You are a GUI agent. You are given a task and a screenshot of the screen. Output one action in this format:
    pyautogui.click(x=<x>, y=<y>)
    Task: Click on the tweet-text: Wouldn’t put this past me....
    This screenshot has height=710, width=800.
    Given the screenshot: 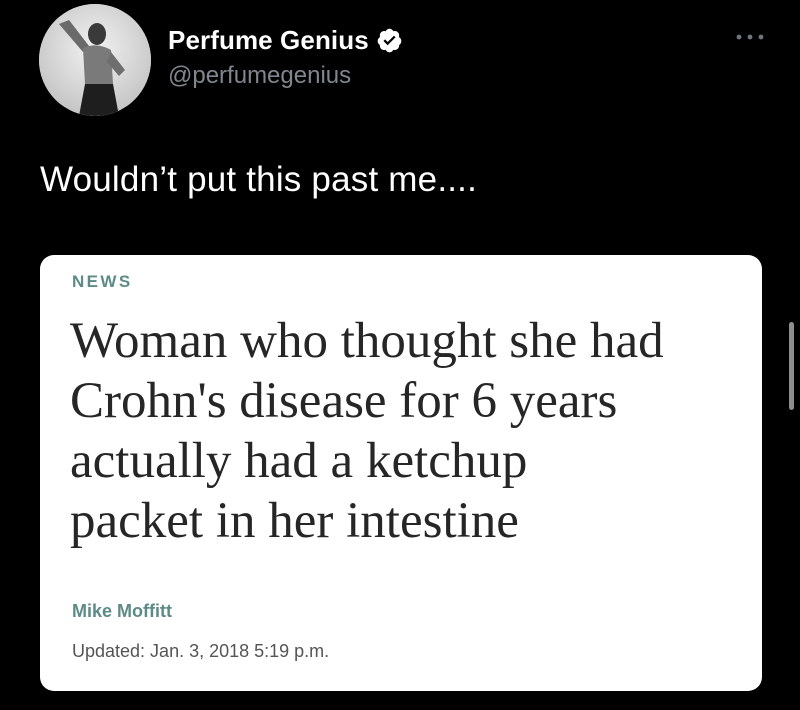 What is the action you would take?
    pyautogui.click(x=259, y=179)
    